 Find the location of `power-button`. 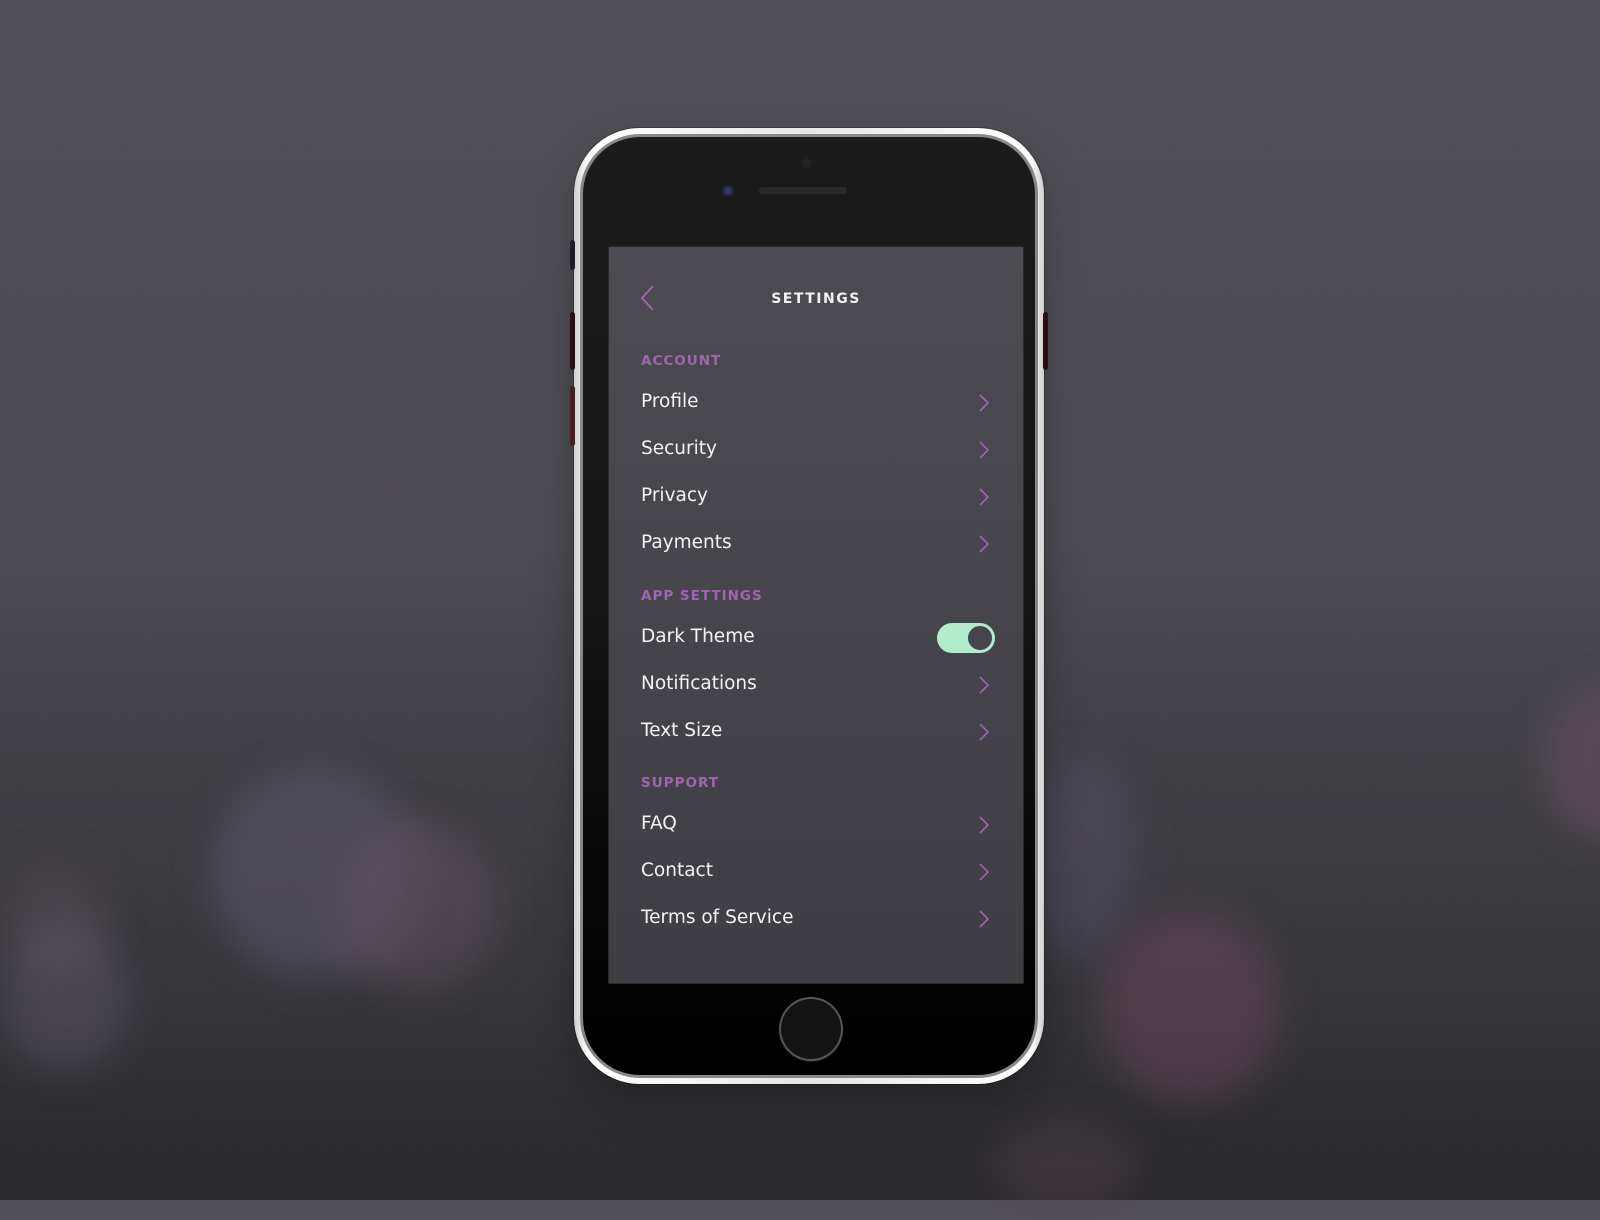

power-button is located at coordinates (1045, 341).